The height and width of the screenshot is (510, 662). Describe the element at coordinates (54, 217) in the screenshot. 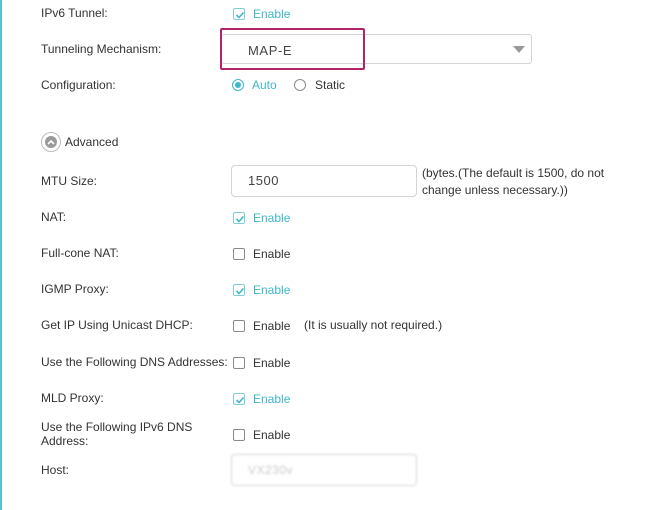

I see `nat-label: NAT:` at that location.